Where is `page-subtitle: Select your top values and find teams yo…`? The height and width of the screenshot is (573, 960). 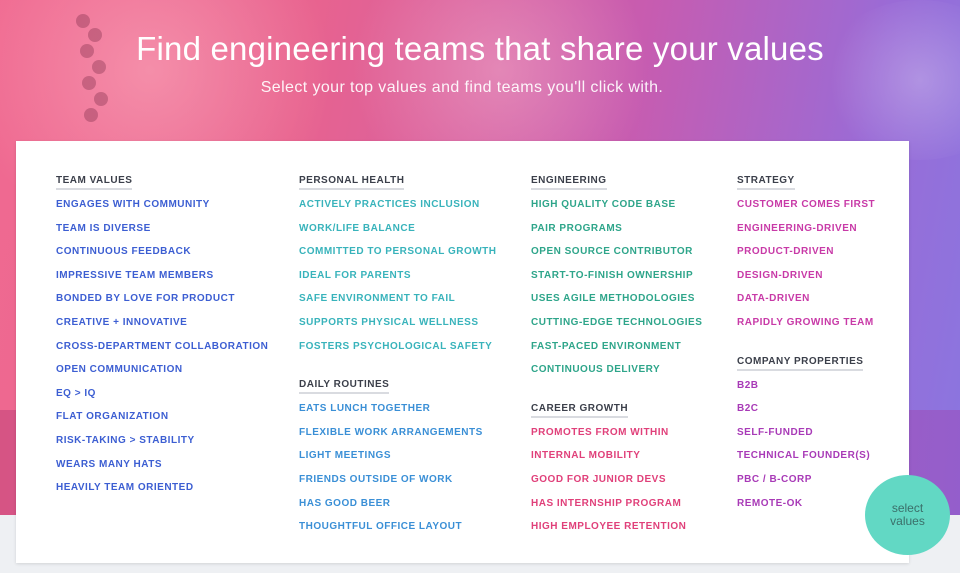 page-subtitle: Select your top values and find teams yo… is located at coordinates (462, 87).